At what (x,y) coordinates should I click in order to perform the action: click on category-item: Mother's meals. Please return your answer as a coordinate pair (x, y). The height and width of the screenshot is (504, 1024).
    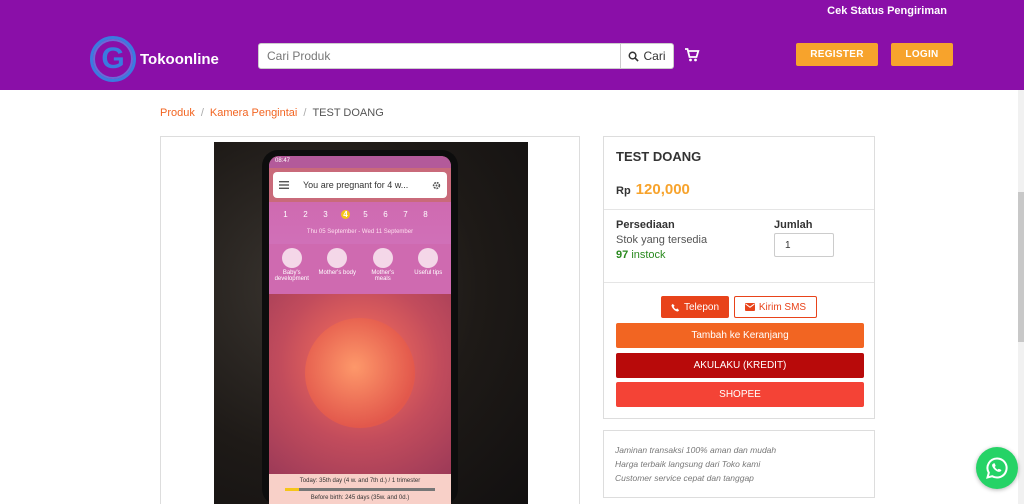
    Looking at the image, I should click on (383, 271).